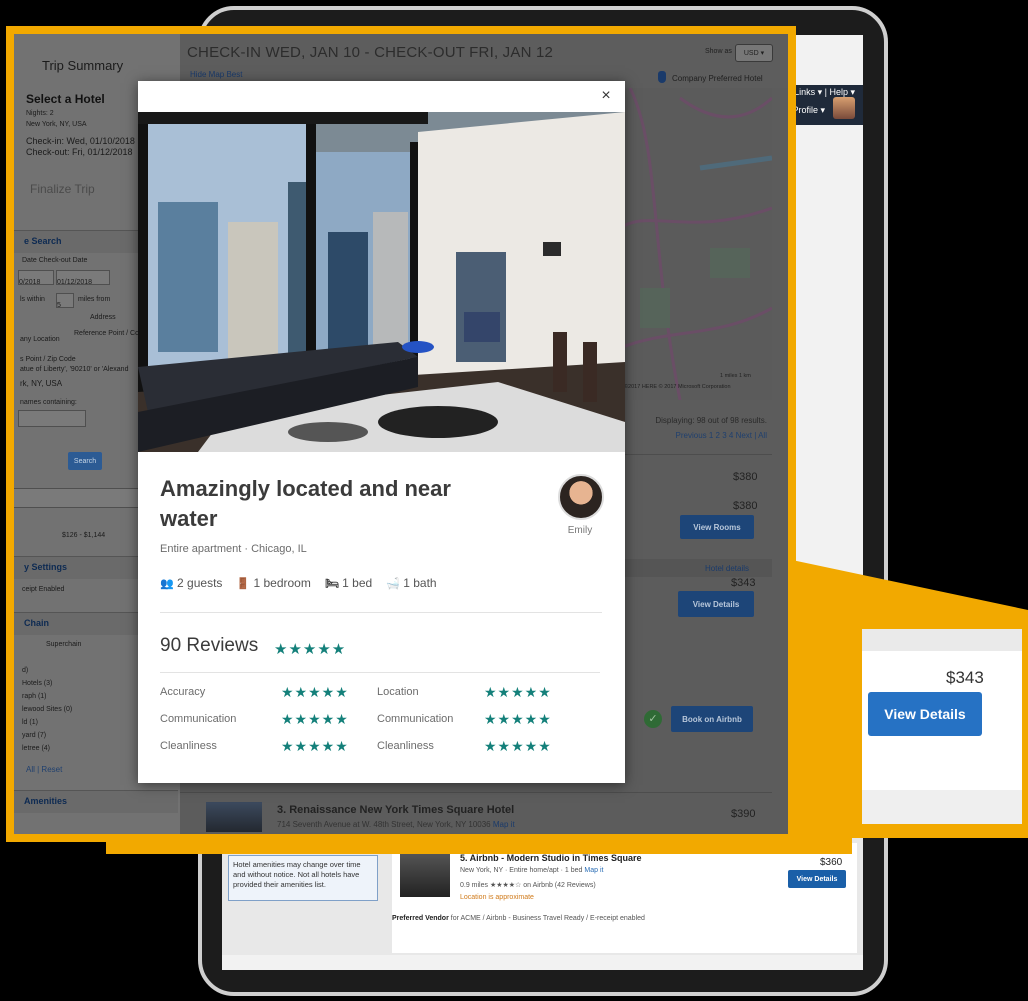 The image size is (1028, 1001). Describe the element at coordinates (167, 584) in the screenshot. I see `guests-icon: 👥` at that location.